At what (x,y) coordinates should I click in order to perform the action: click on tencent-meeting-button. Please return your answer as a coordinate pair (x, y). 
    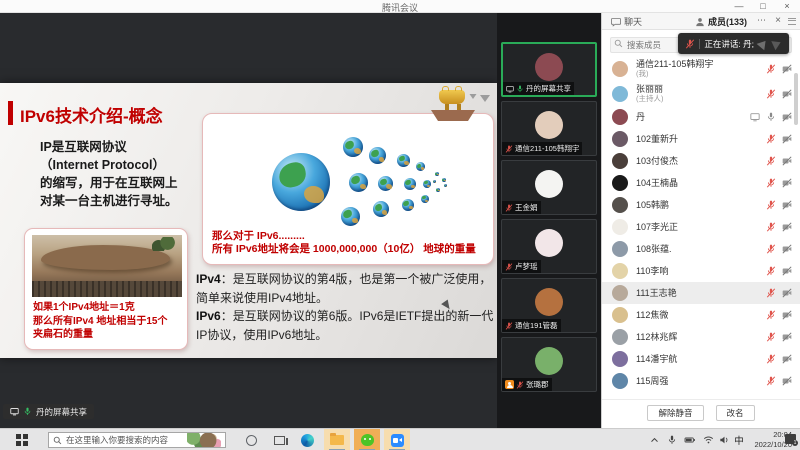
    Looking at the image, I should click on (397, 439).